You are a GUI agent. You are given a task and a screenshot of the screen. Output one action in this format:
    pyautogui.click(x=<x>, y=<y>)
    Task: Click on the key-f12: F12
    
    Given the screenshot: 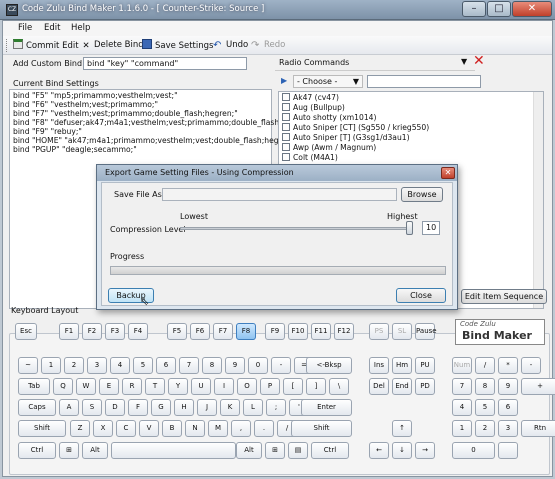 What is the action you would take?
    pyautogui.click(x=344, y=331)
    